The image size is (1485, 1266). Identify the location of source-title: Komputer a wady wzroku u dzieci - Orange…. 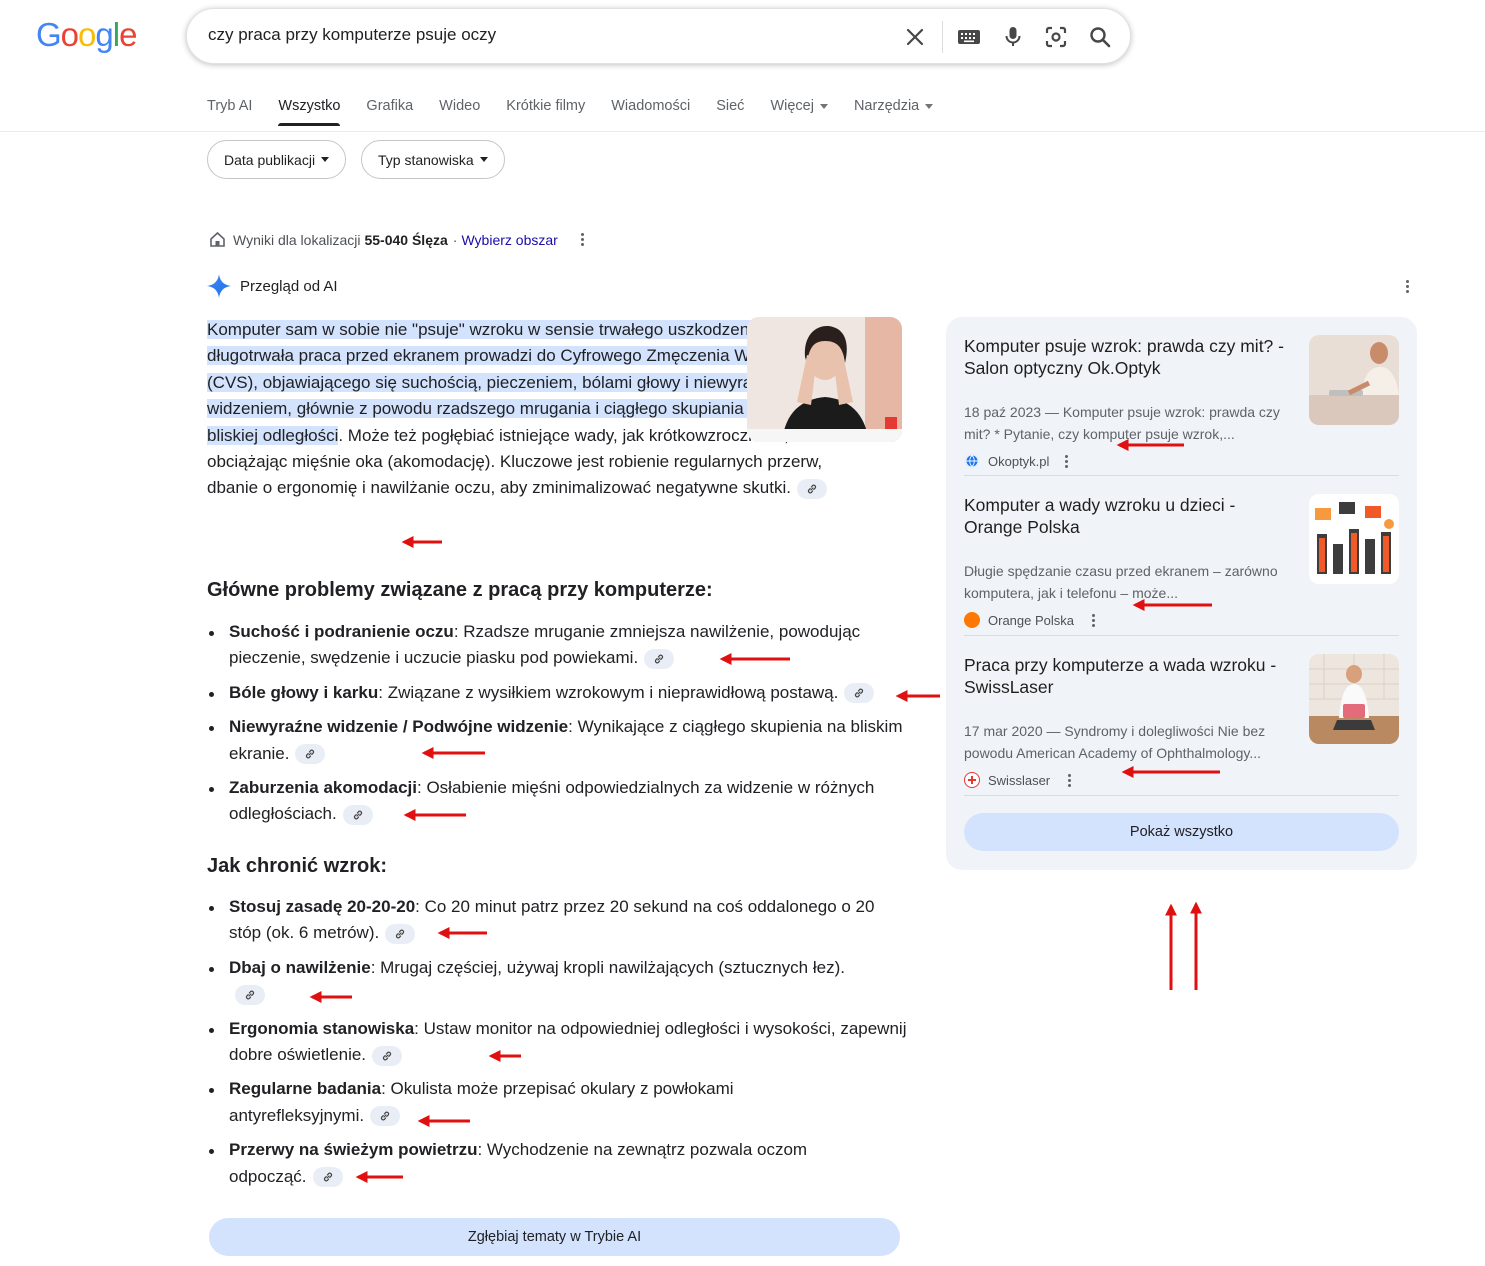
(1129, 516).